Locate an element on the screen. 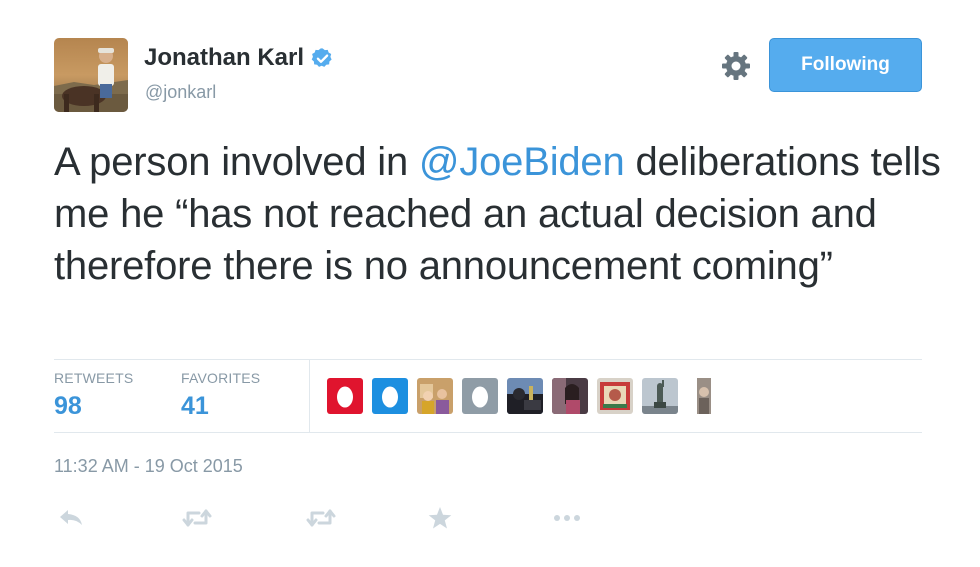 This screenshot has width=980, height=567. favoriter-avatar-egg-red is located at coordinates (345, 396).